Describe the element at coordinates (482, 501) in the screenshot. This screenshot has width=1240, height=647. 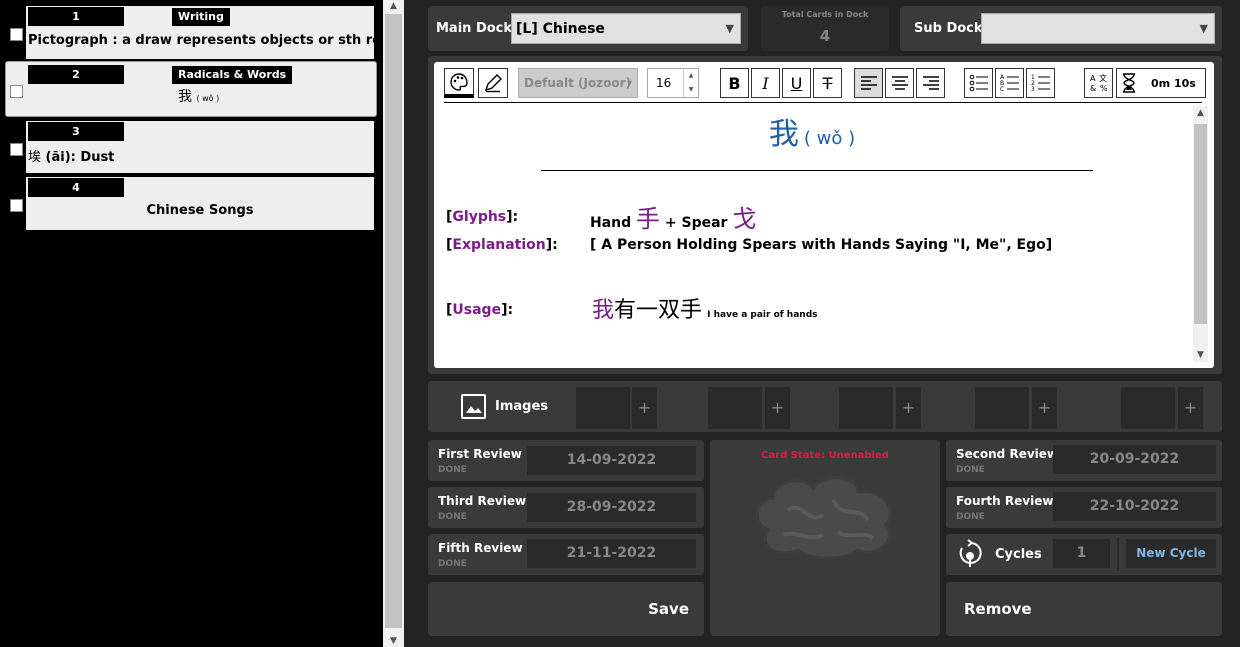
I see `third-review-label: Third Review` at that location.